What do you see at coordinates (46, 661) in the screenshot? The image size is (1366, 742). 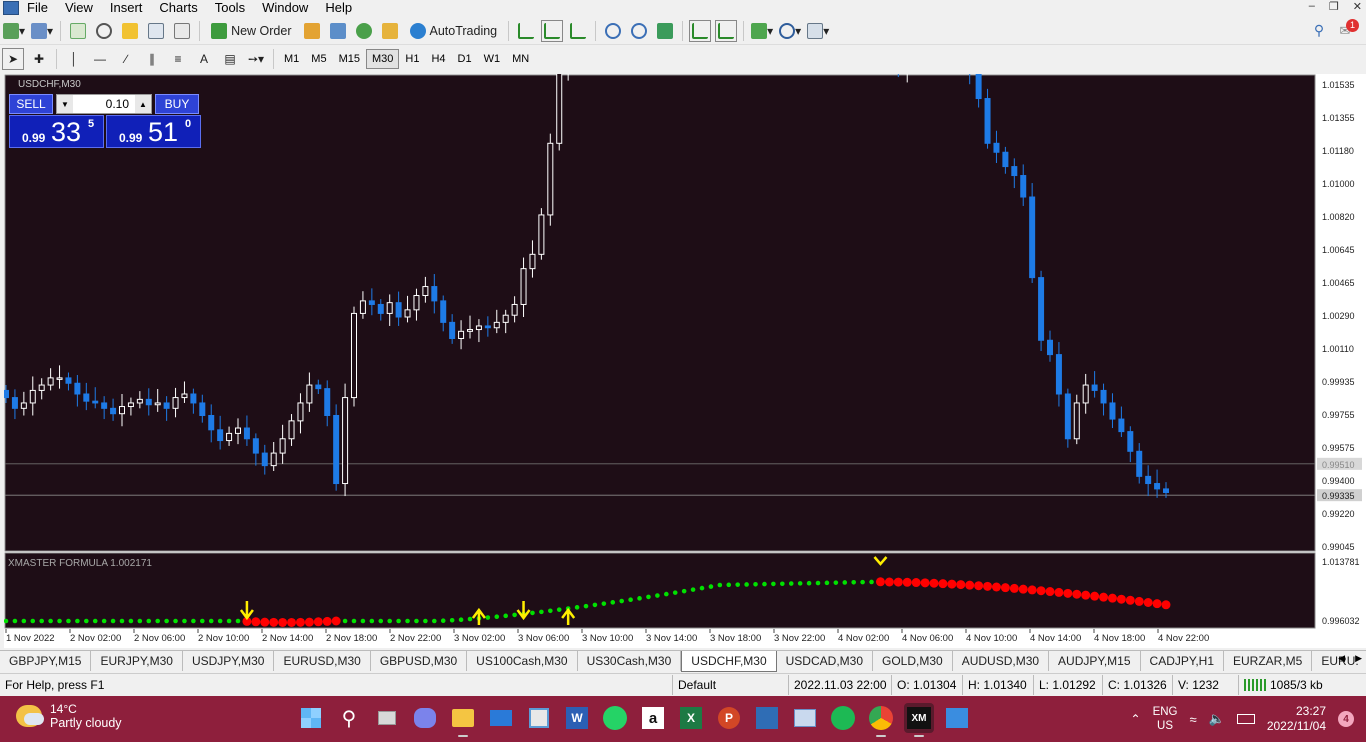 I see `tab-gbpjpy: GBPJPY,M15` at bounding box center [46, 661].